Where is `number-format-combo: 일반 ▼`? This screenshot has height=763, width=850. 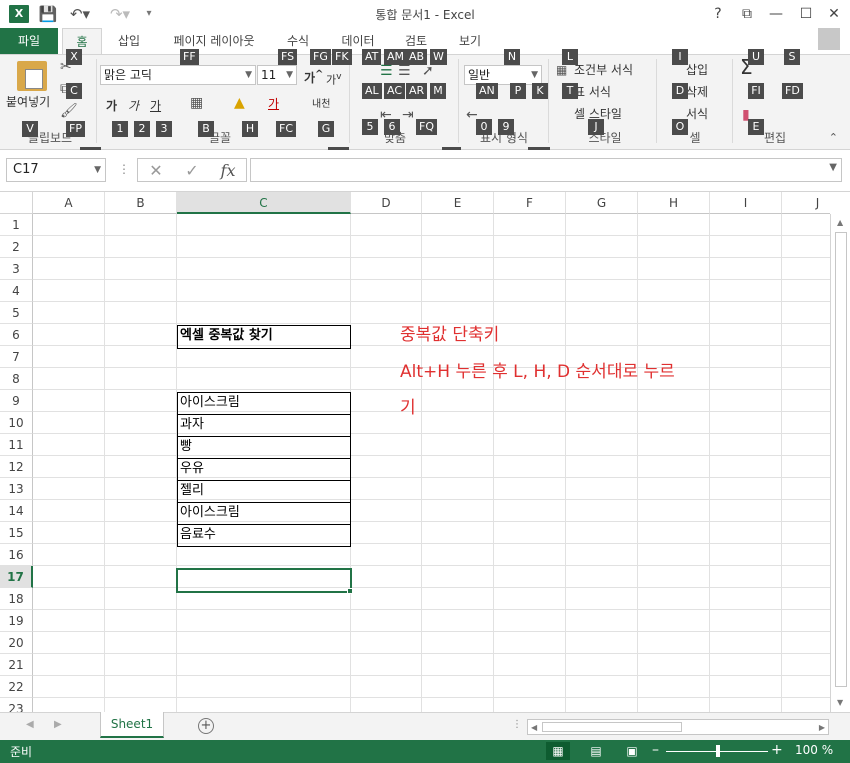 number-format-combo: 일반 ▼ is located at coordinates (503, 75).